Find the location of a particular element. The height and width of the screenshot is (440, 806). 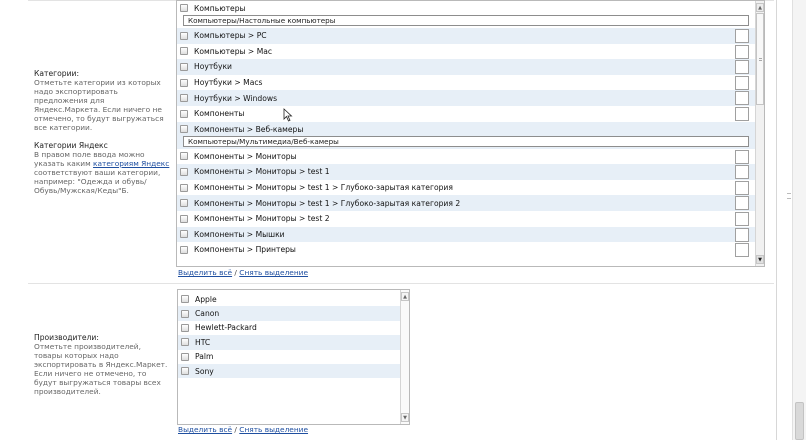

manufacturers-select-all-link: Выделить всё is located at coordinates (205, 429).